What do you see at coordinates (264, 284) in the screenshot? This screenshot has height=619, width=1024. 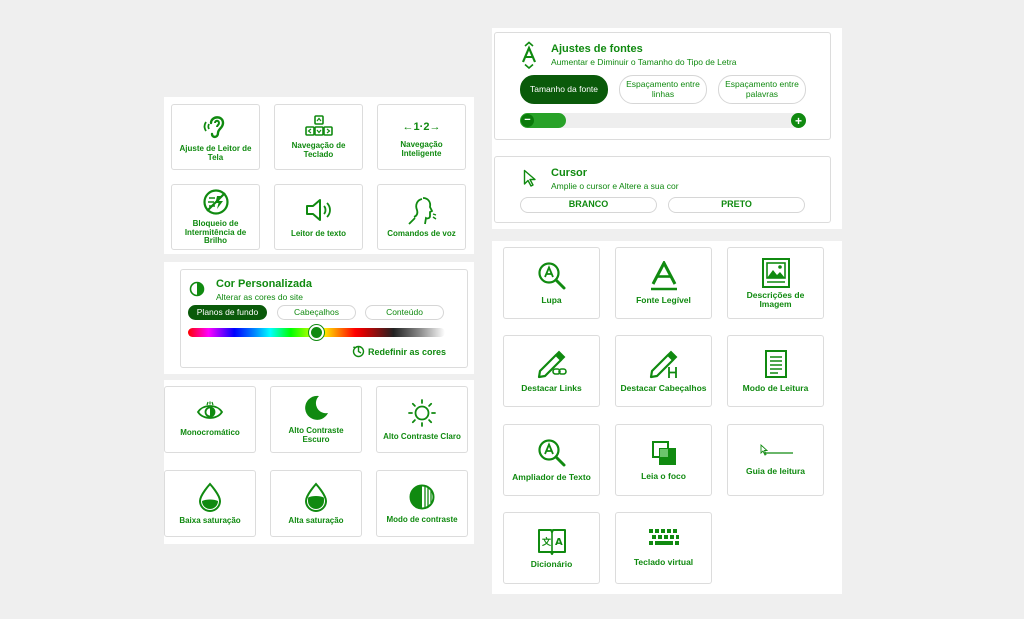 I see `color-card-title: Cor Personalizada` at bounding box center [264, 284].